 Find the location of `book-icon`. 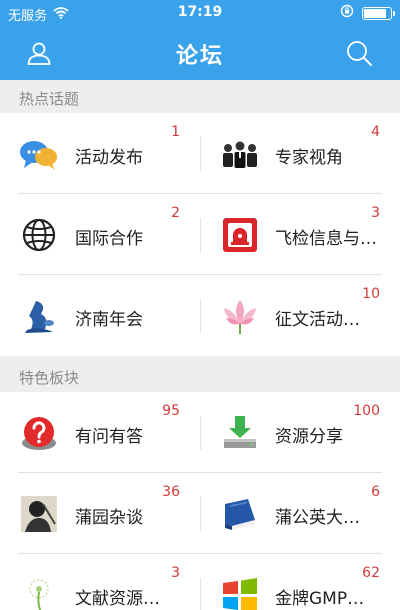

book-icon is located at coordinates (240, 514).